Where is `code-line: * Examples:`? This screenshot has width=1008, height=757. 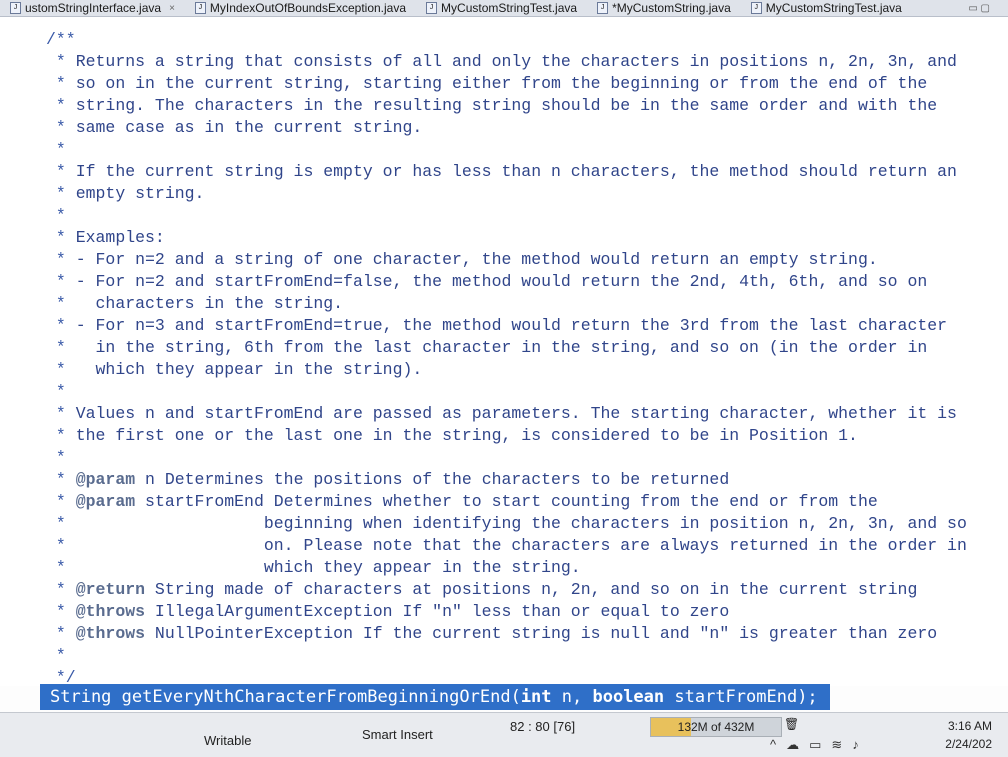 code-line: * Examples: is located at coordinates (506, 238).